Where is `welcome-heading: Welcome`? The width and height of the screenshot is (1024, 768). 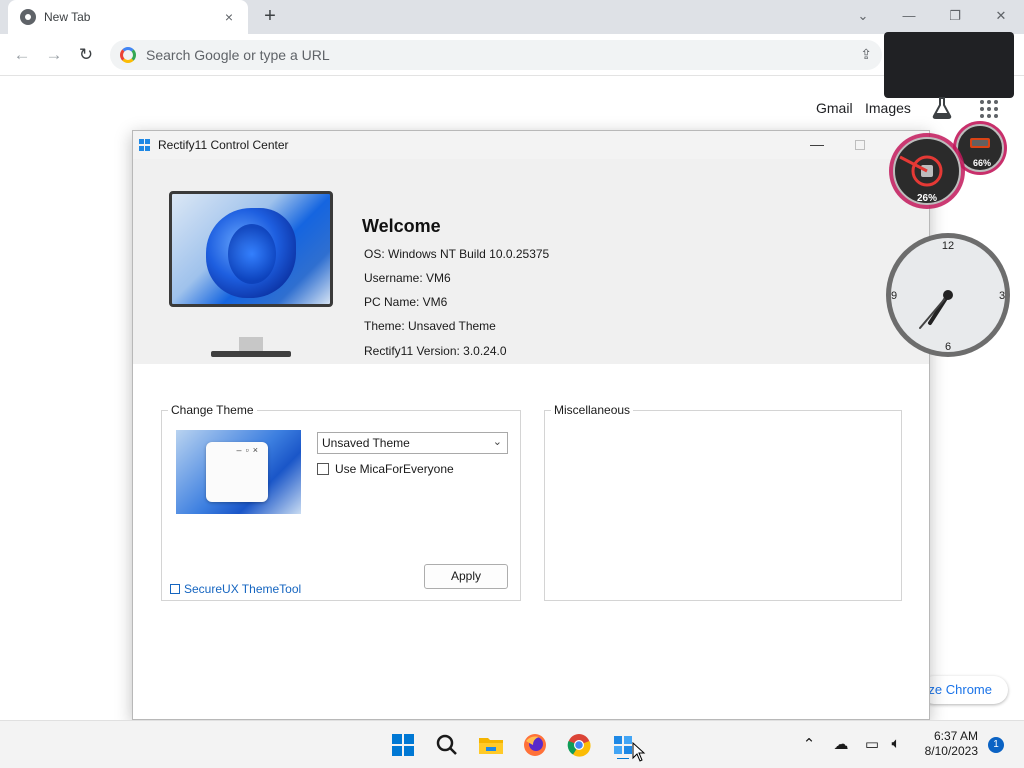
welcome-heading: Welcome is located at coordinates (401, 226).